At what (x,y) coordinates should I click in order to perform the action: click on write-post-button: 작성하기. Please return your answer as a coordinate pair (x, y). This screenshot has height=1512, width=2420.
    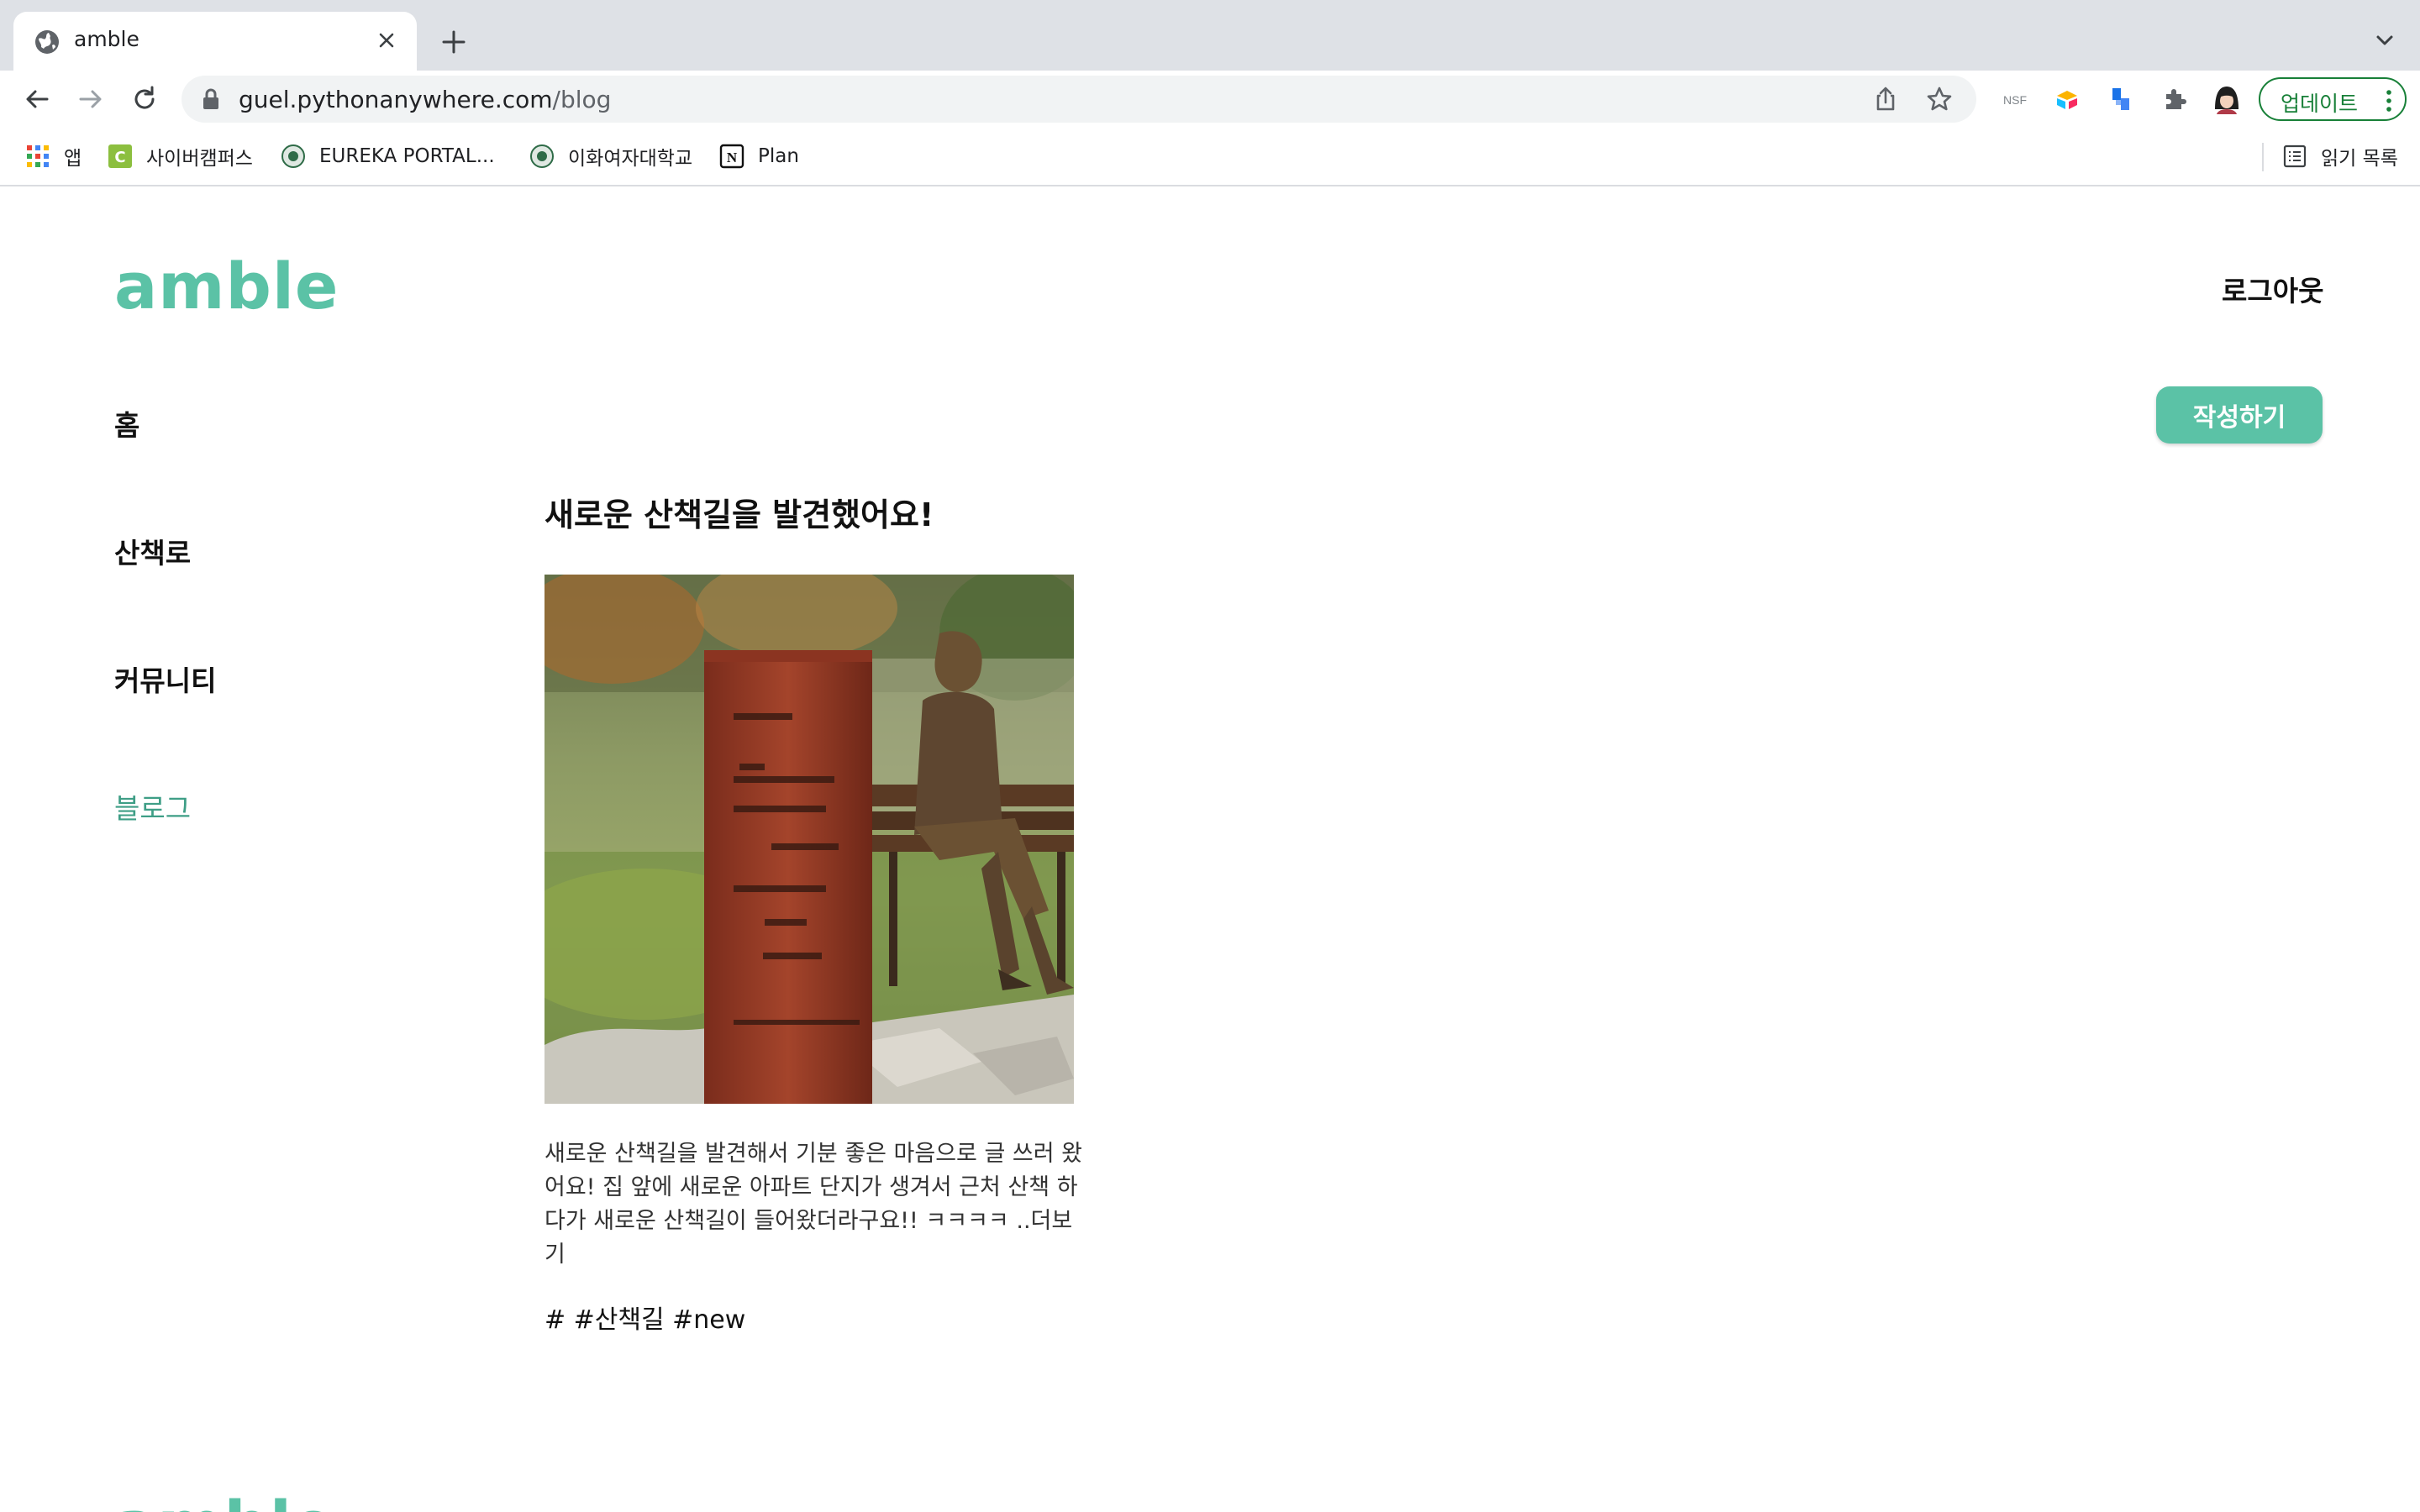
    Looking at the image, I should click on (2239, 415).